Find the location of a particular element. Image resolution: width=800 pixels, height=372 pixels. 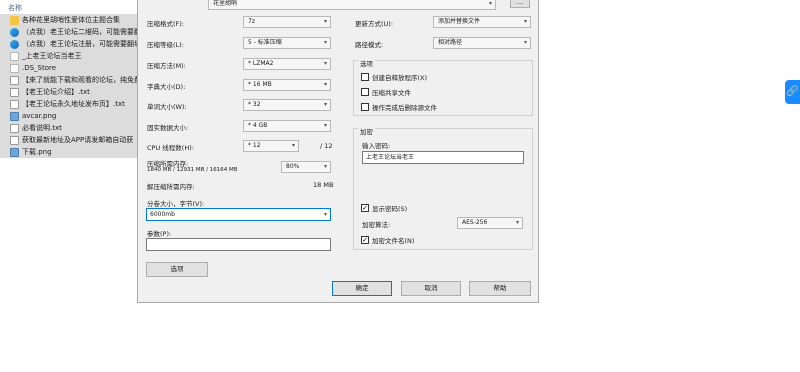

checkbox-box is located at coordinates (365, 77).